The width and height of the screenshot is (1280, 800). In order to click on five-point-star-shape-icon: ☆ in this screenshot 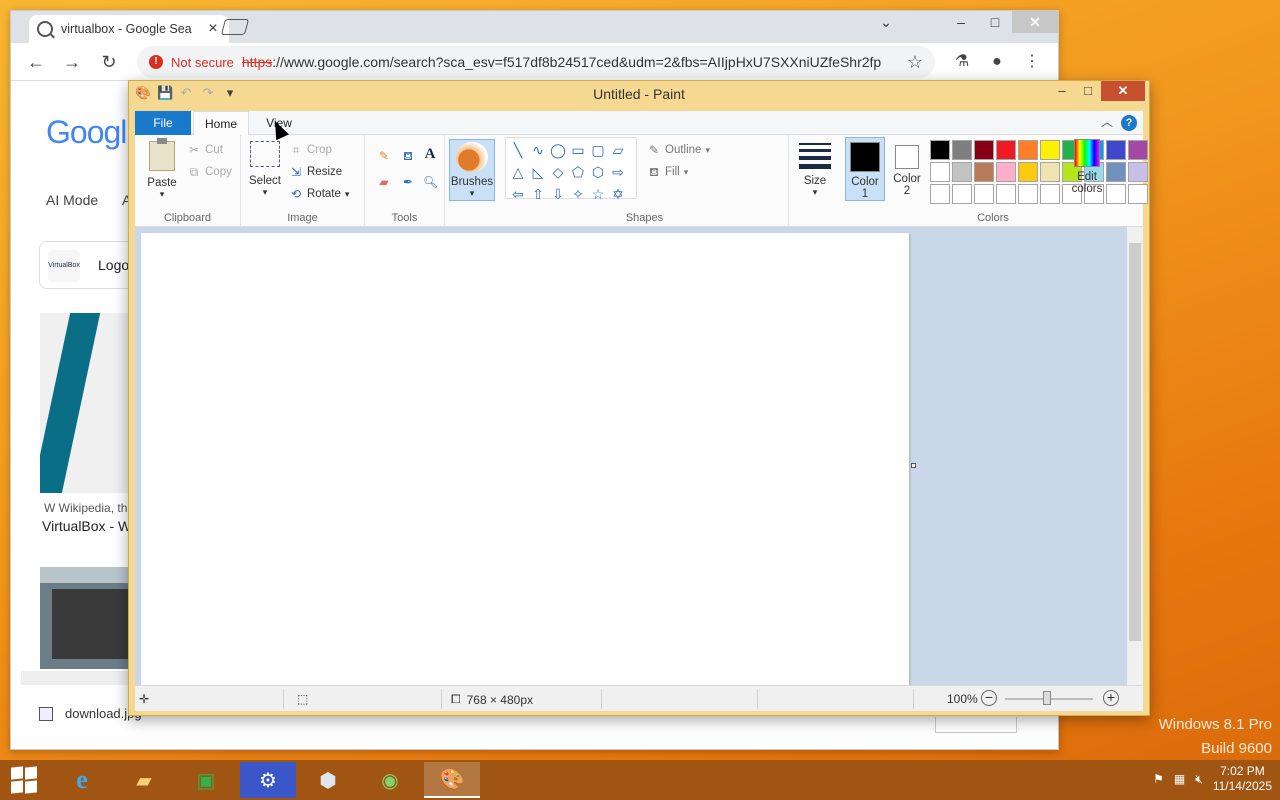, I will do `click(598, 194)`.